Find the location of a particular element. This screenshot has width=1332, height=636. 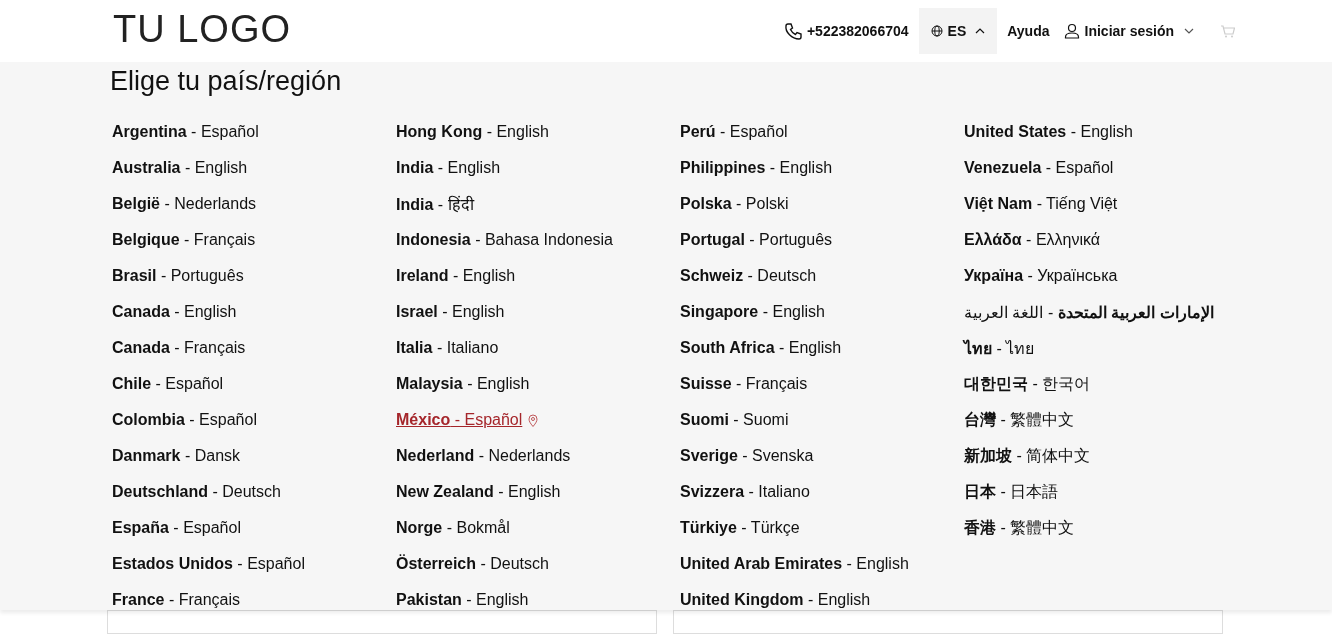

country-link: الإمارات العربية المتحدة - اللغة العربية is located at coordinates (1089, 312).